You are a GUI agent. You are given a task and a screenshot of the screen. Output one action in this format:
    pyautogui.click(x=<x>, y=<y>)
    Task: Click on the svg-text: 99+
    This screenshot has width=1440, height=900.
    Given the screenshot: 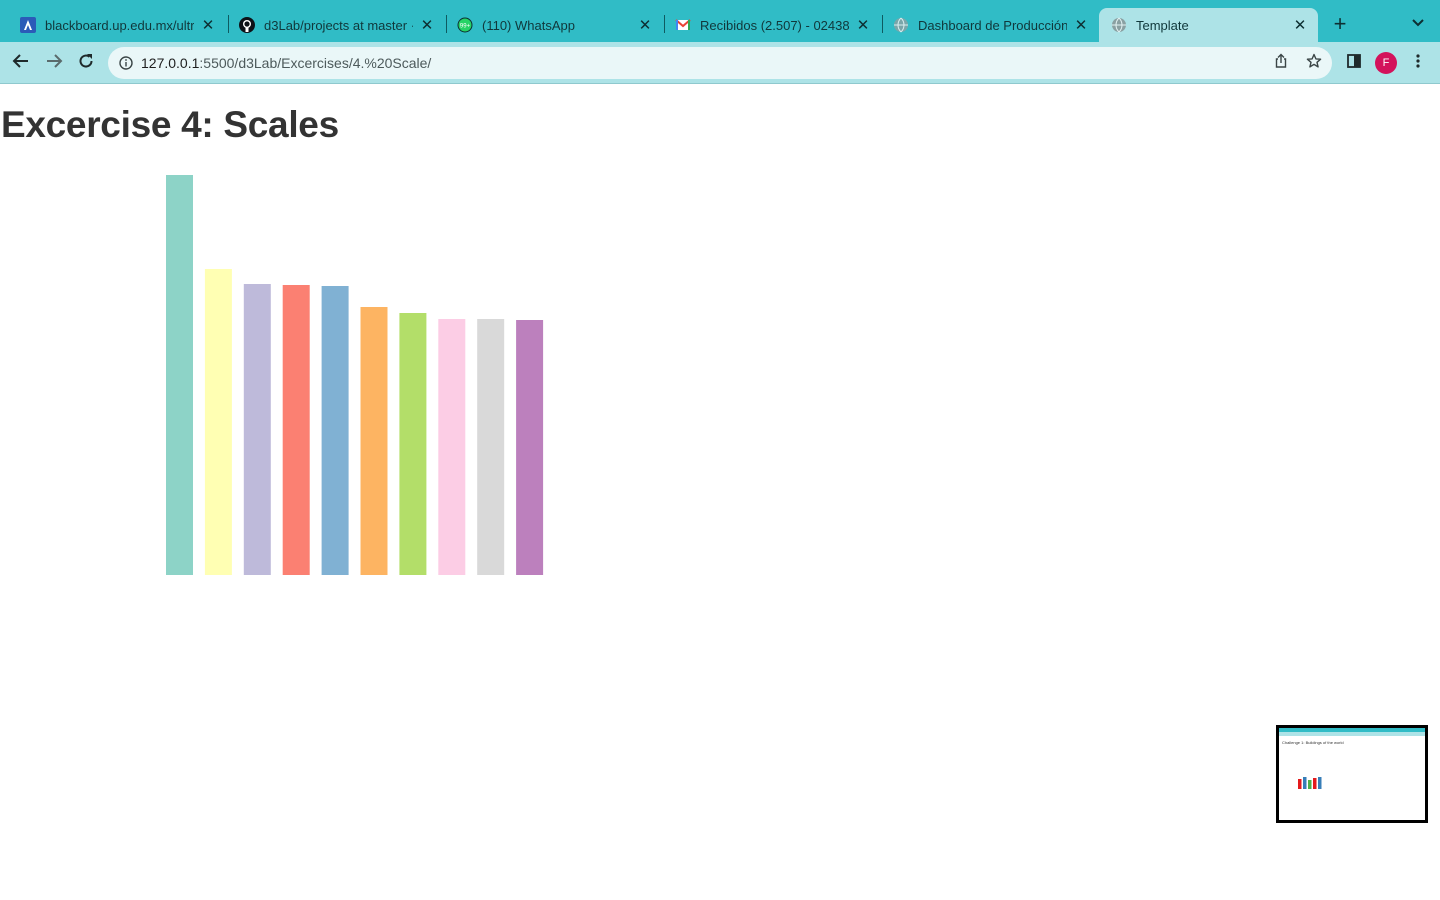 What is the action you would take?
    pyautogui.click(x=465, y=27)
    